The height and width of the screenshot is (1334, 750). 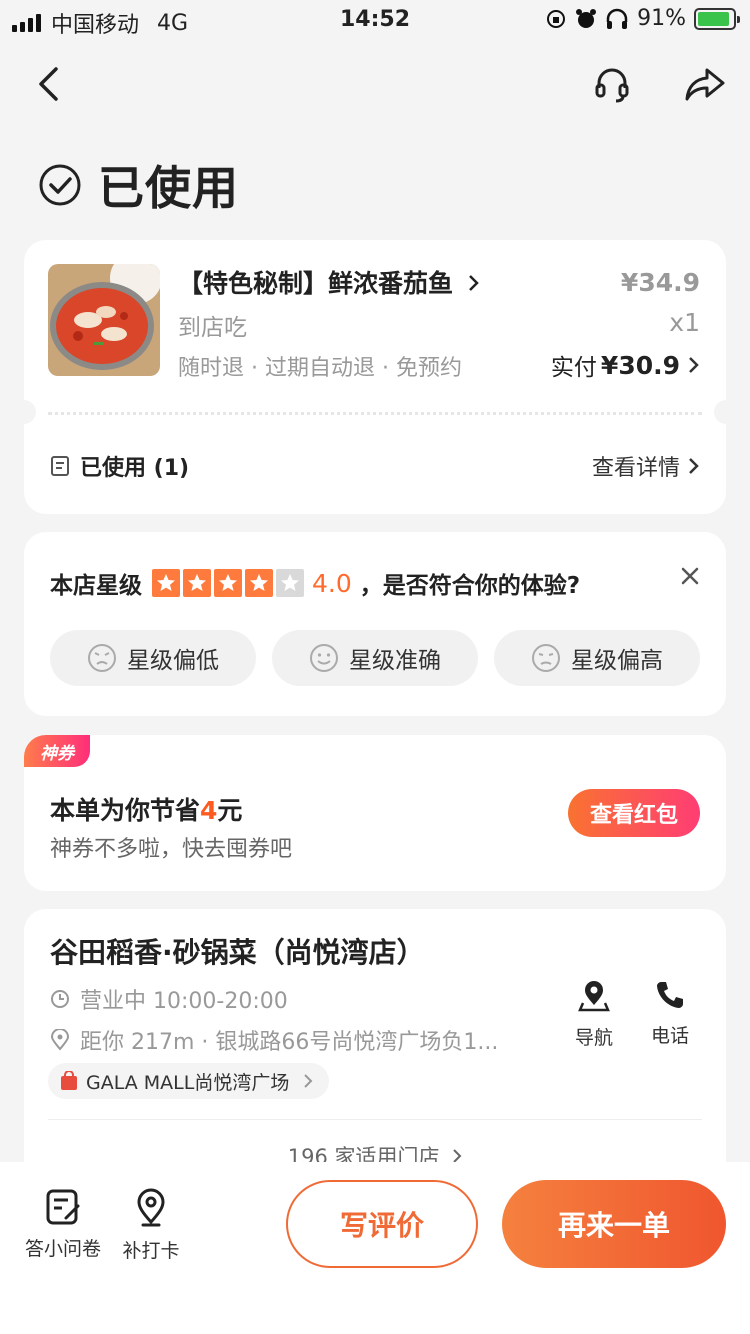 I want to click on bottom-action-bar: 答小问卷 补打卡 写评价 再来一单, so click(x=375, y=1248).